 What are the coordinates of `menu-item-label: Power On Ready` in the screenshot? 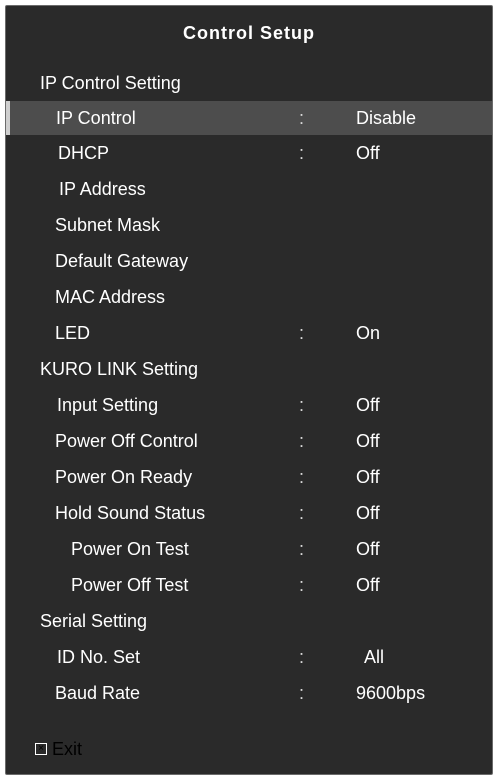 It's located at (124, 477).